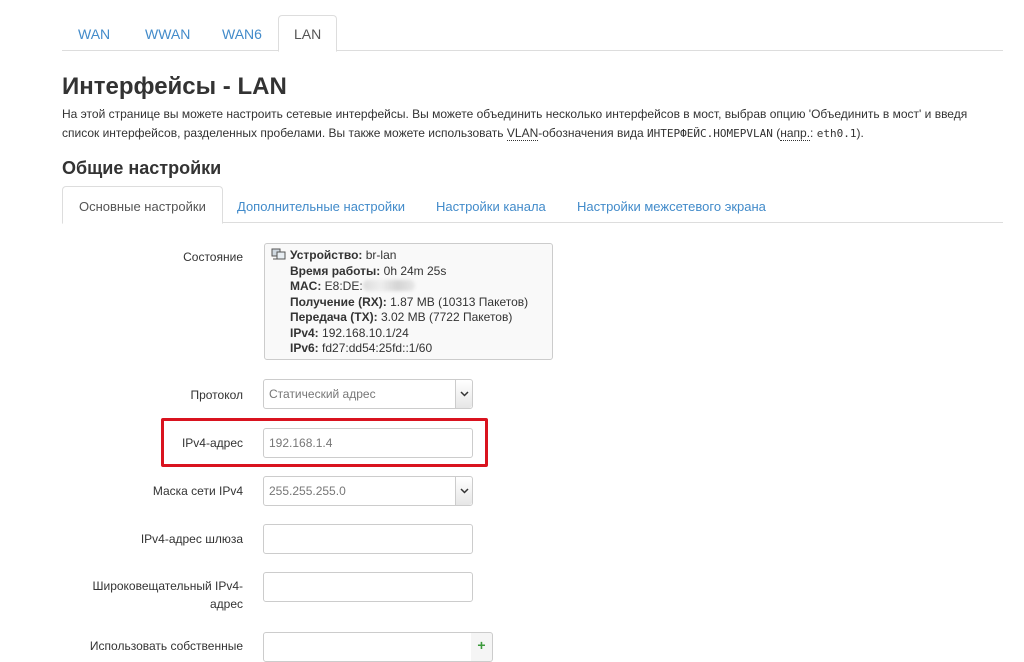 The height and width of the screenshot is (662, 1024). I want to click on add-dns-button: +, so click(482, 647).